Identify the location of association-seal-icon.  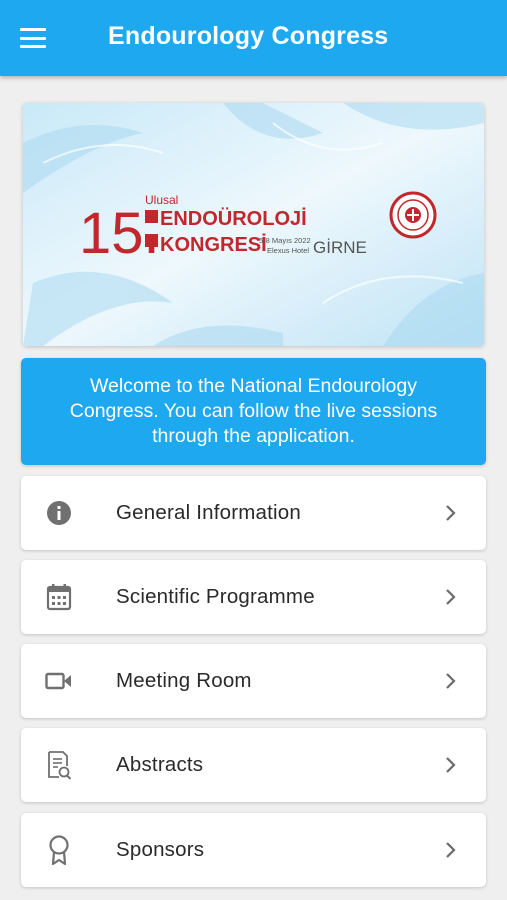
(413, 215).